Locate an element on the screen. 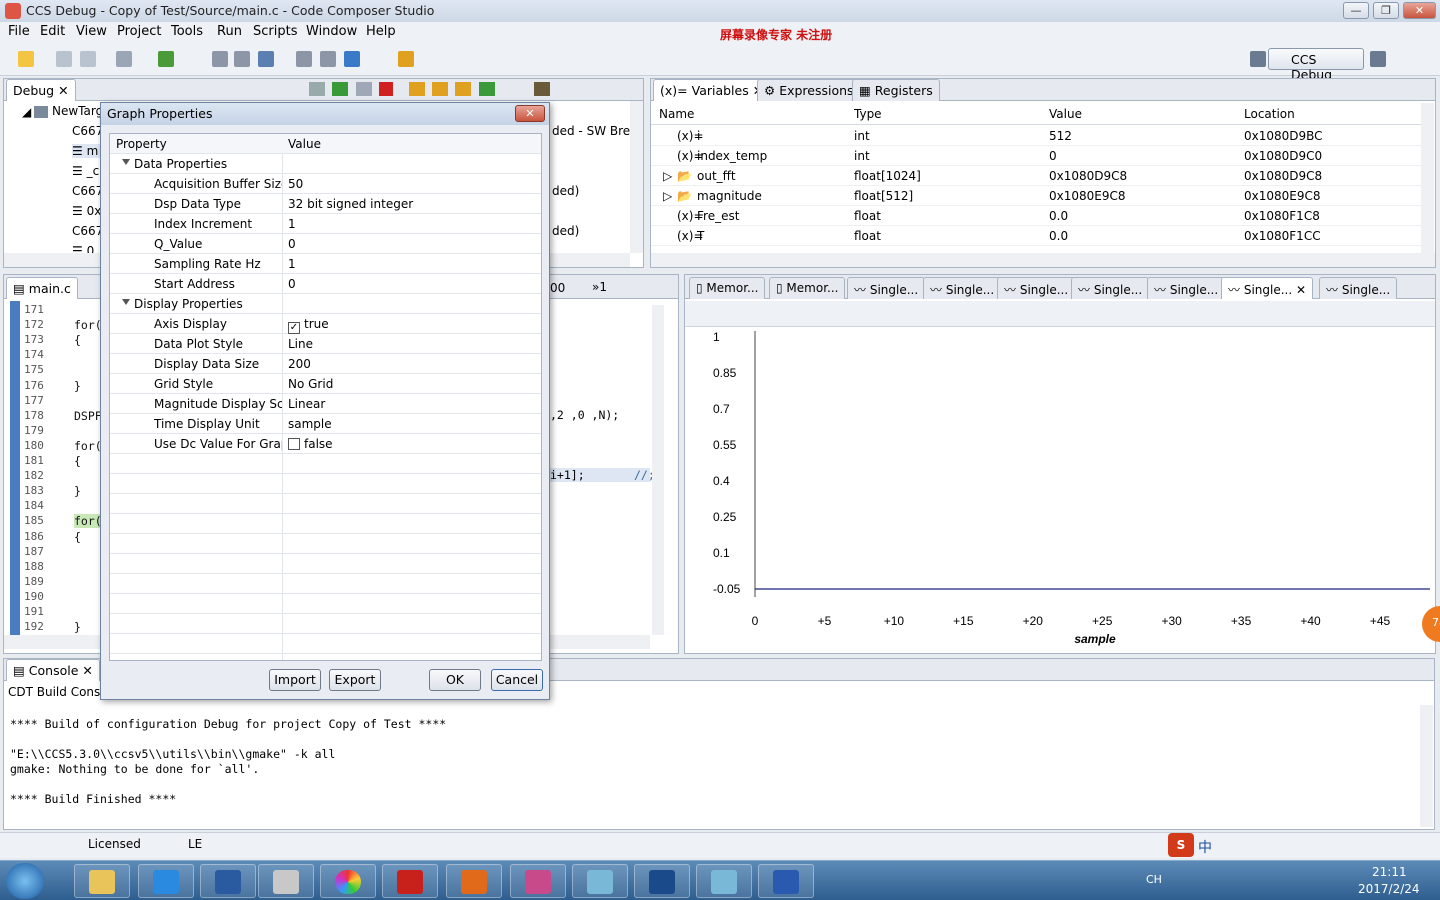 Image resolution: width=1440 pixels, height=900 pixels. close-button: ✕ is located at coordinates (1419, 10).